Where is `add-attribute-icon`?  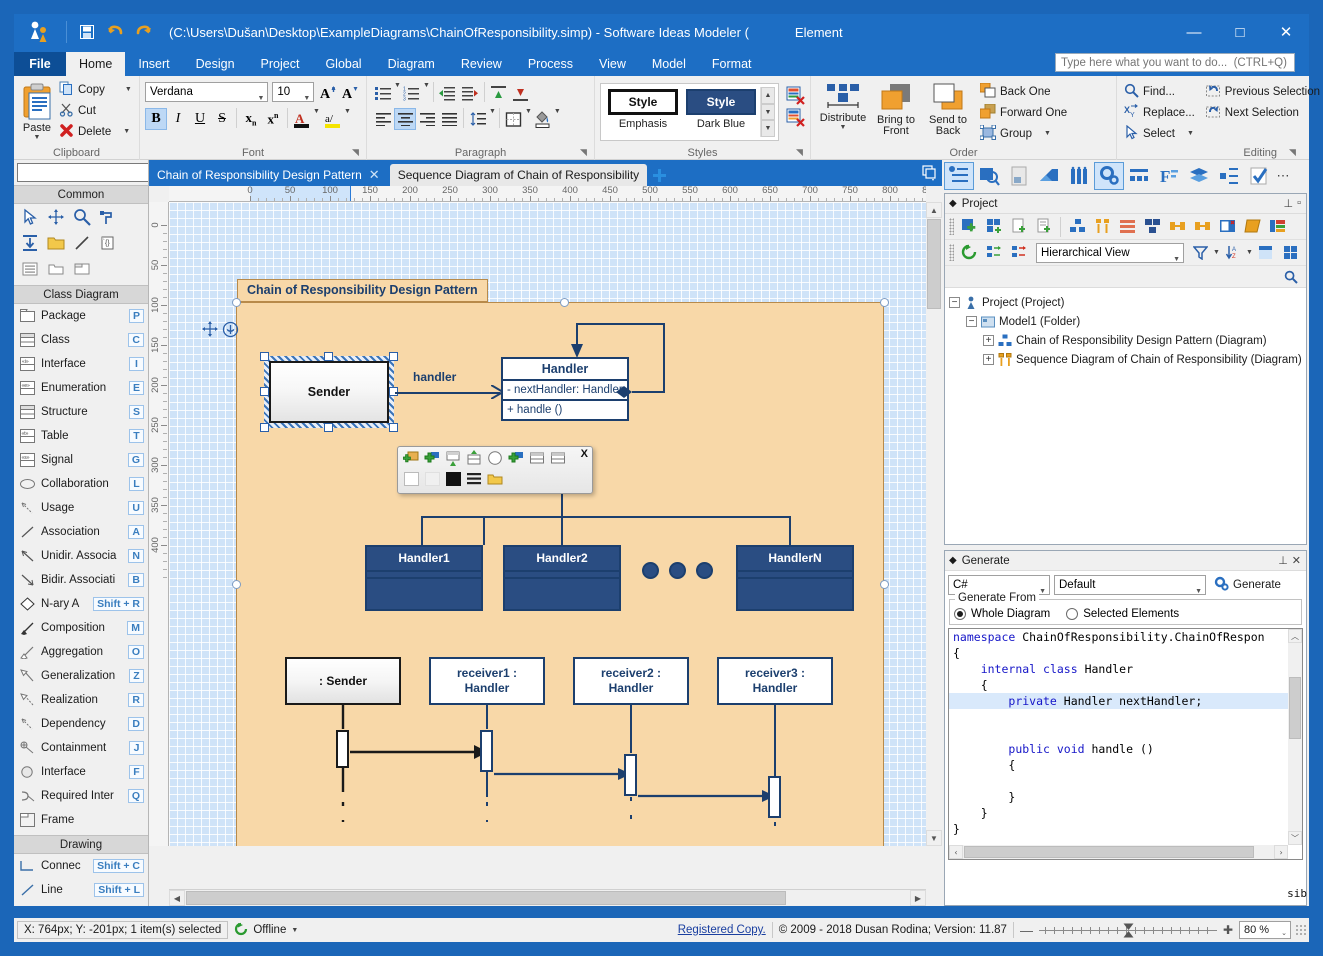
add-attribute-icon is located at coordinates (411, 457).